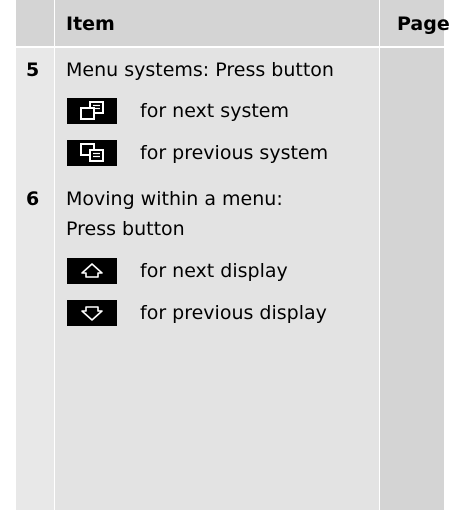 This screenshot has width=459, height=510. What do you see at coordinates (92, 111) in the screenshot?
I see `next-system-icon` at bounding box center [92, 111].